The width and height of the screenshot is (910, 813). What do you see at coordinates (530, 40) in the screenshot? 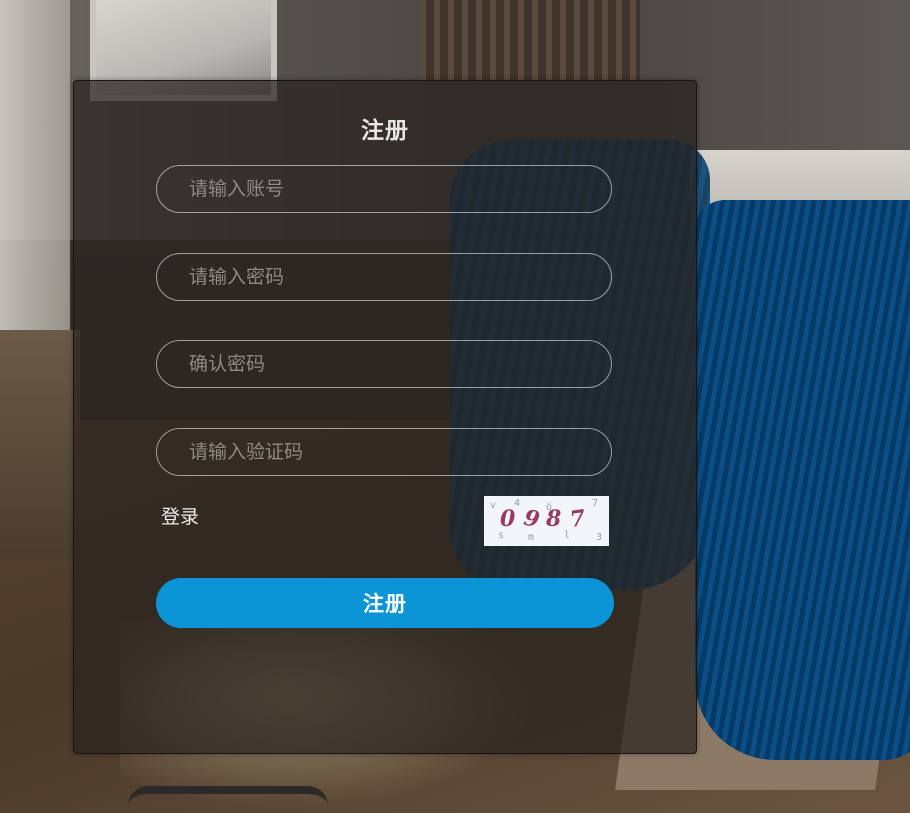
I see `background-headboard` at bounding box center [530, 40].